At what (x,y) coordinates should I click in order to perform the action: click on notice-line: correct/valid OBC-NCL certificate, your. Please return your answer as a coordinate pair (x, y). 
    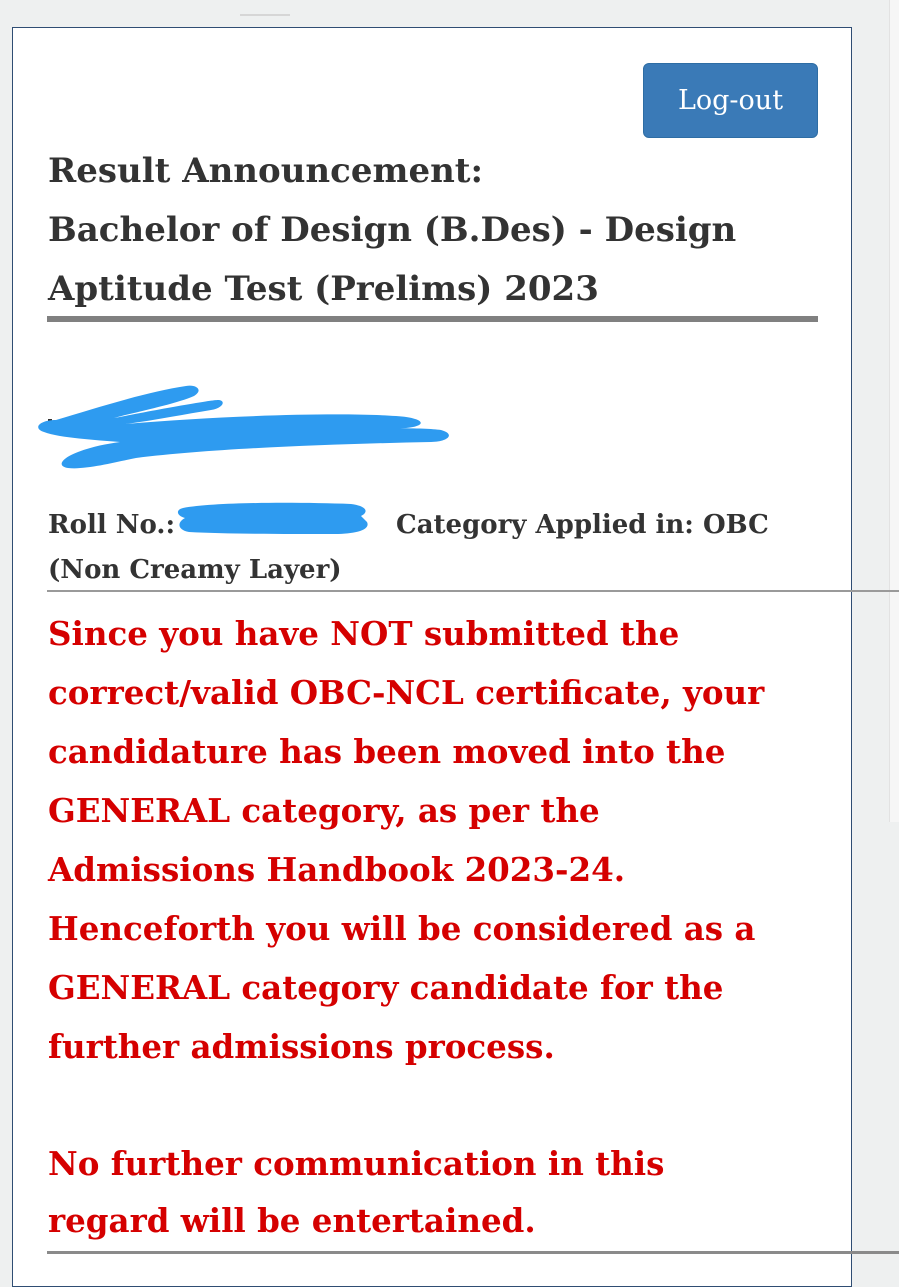
    Looking at the image, I should click on (406, 692).